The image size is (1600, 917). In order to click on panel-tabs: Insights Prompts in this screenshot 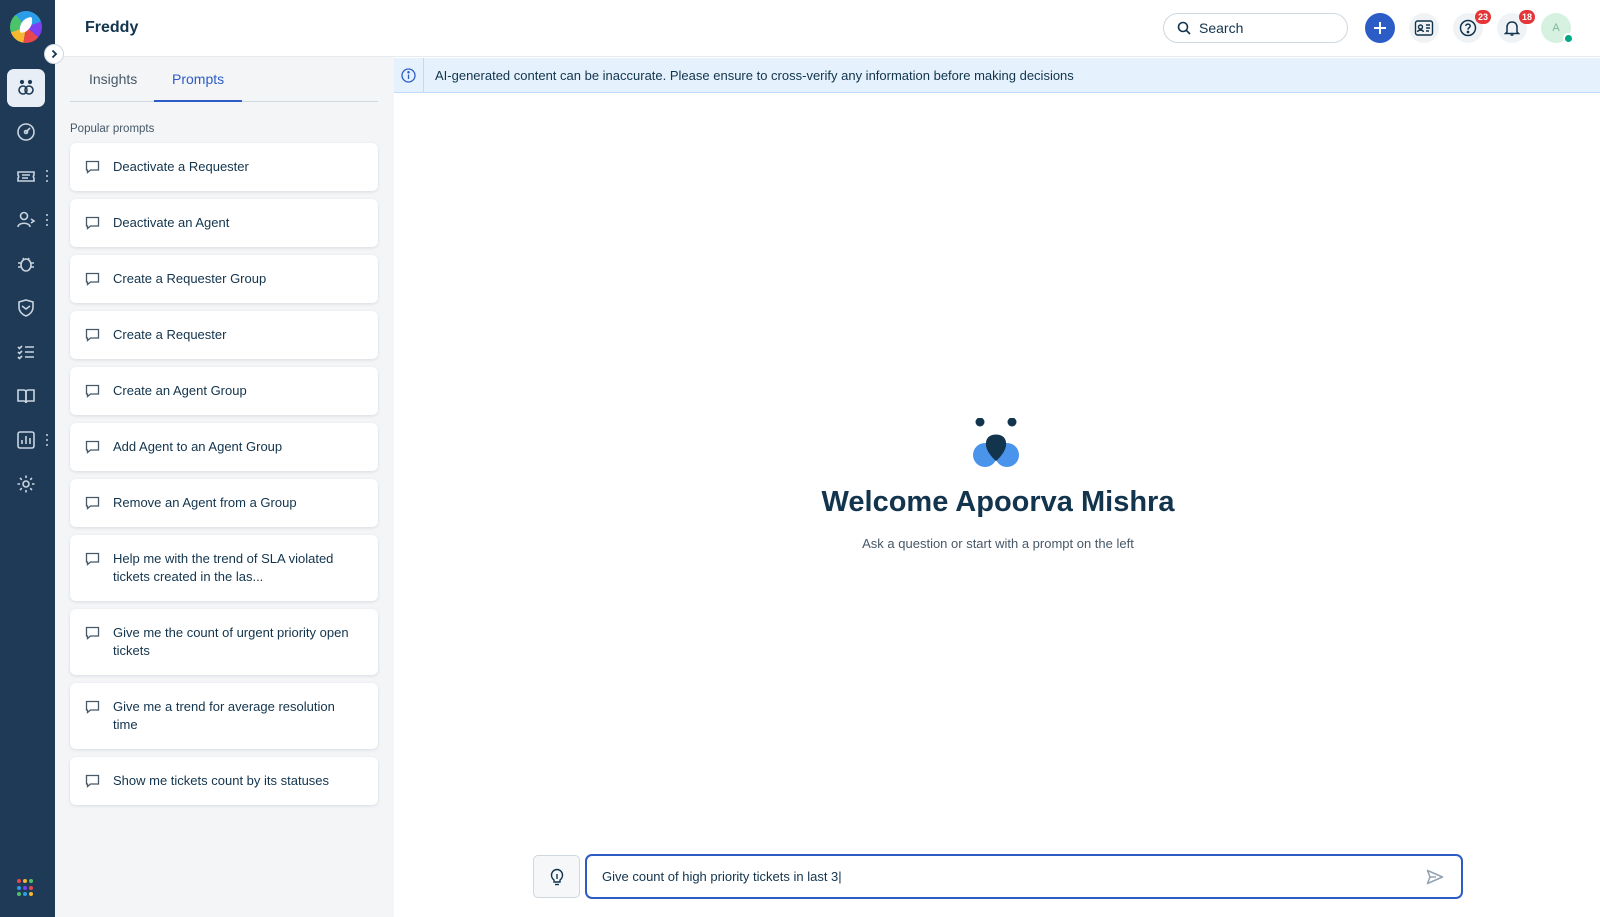, I will do `click(224, 79)`.